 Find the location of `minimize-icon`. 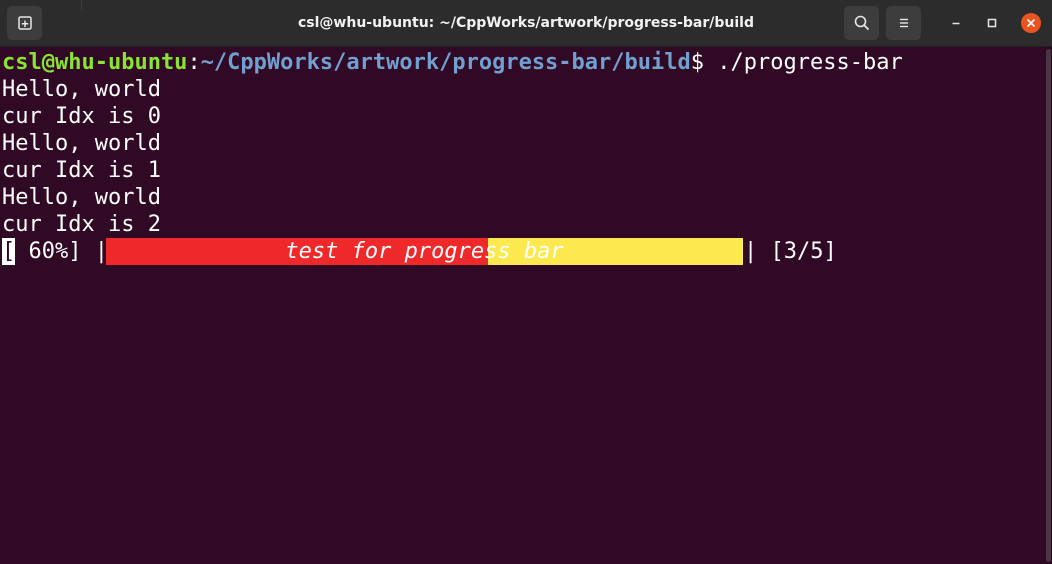

minimize-icon is located at coordinates (956, 23).